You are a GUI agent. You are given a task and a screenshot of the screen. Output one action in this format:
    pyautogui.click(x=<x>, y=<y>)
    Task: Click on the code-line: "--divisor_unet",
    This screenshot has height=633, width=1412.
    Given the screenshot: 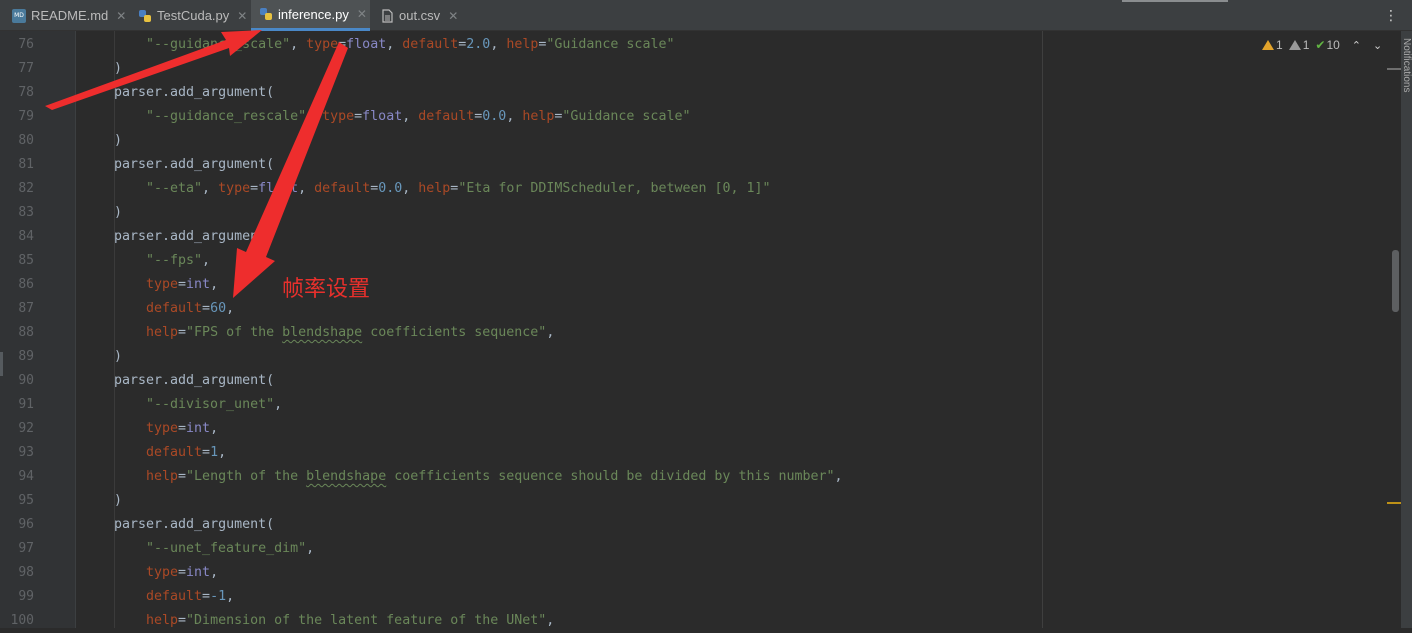 What is the action you would take?
    pyautogui.click(x=214, y=405)
    